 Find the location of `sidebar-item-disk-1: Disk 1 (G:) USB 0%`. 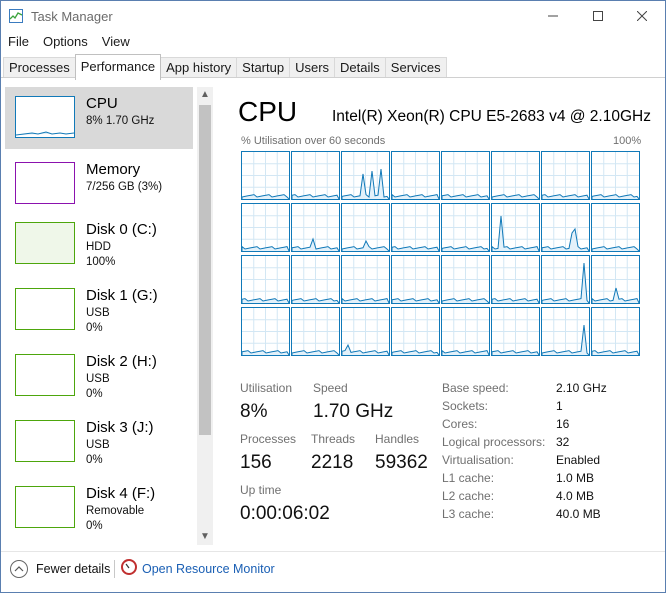

sidebar-item-disk-1: Disk 1 (G:) USB 0% is located at coordinates (99, 310).